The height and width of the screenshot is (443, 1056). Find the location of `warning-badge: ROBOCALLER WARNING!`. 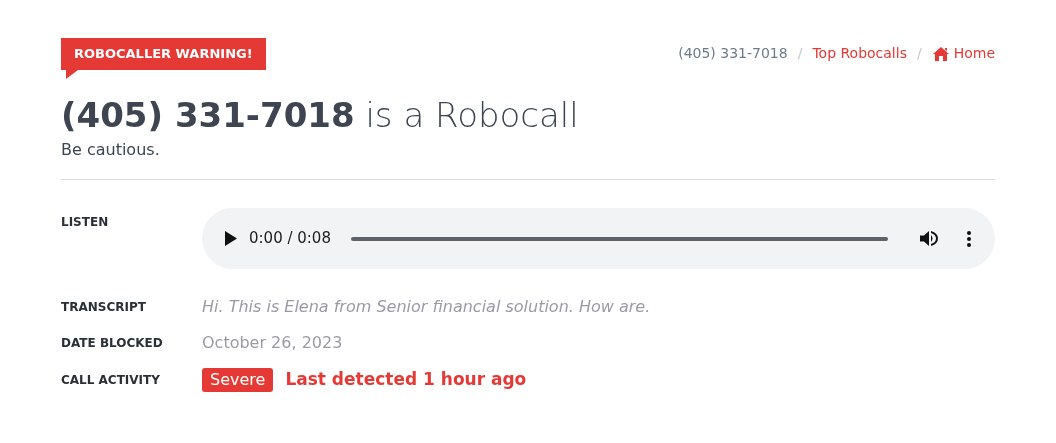

warning-badge: ROBOCALLER WARNING! is located at coordinates (163, 54).